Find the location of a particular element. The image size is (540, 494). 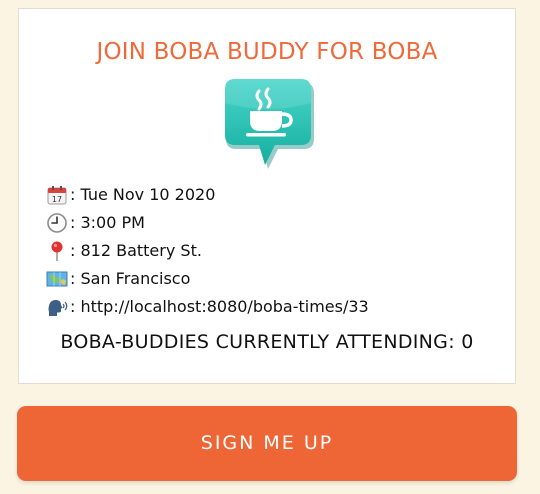

attending-count: BOBA-BUDDIES CURRENTLY ATTENDING: 0 is located at coordinates (267, 342).